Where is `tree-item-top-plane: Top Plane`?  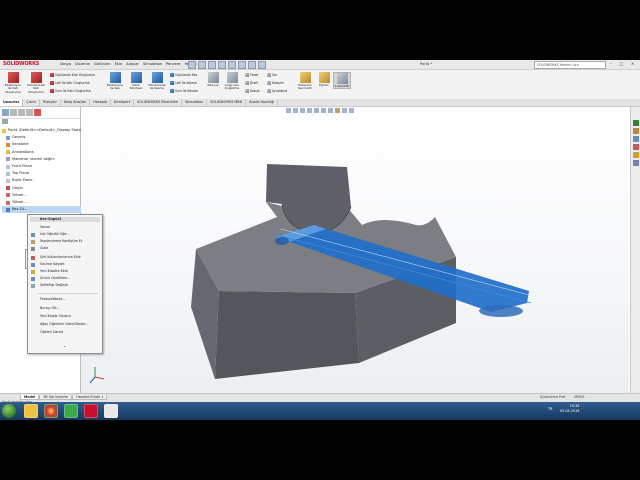
tree-item-top-plane: Top Plane is located at coordinates (41, 173).